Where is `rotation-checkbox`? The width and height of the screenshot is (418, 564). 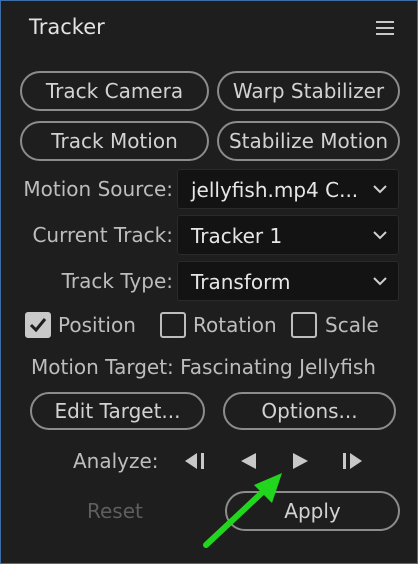
rotation-checkbox is located at coordinates (173, 325).